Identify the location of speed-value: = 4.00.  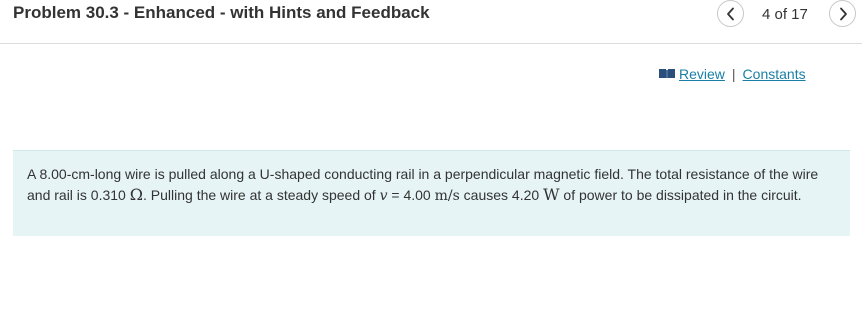
(411, 194).